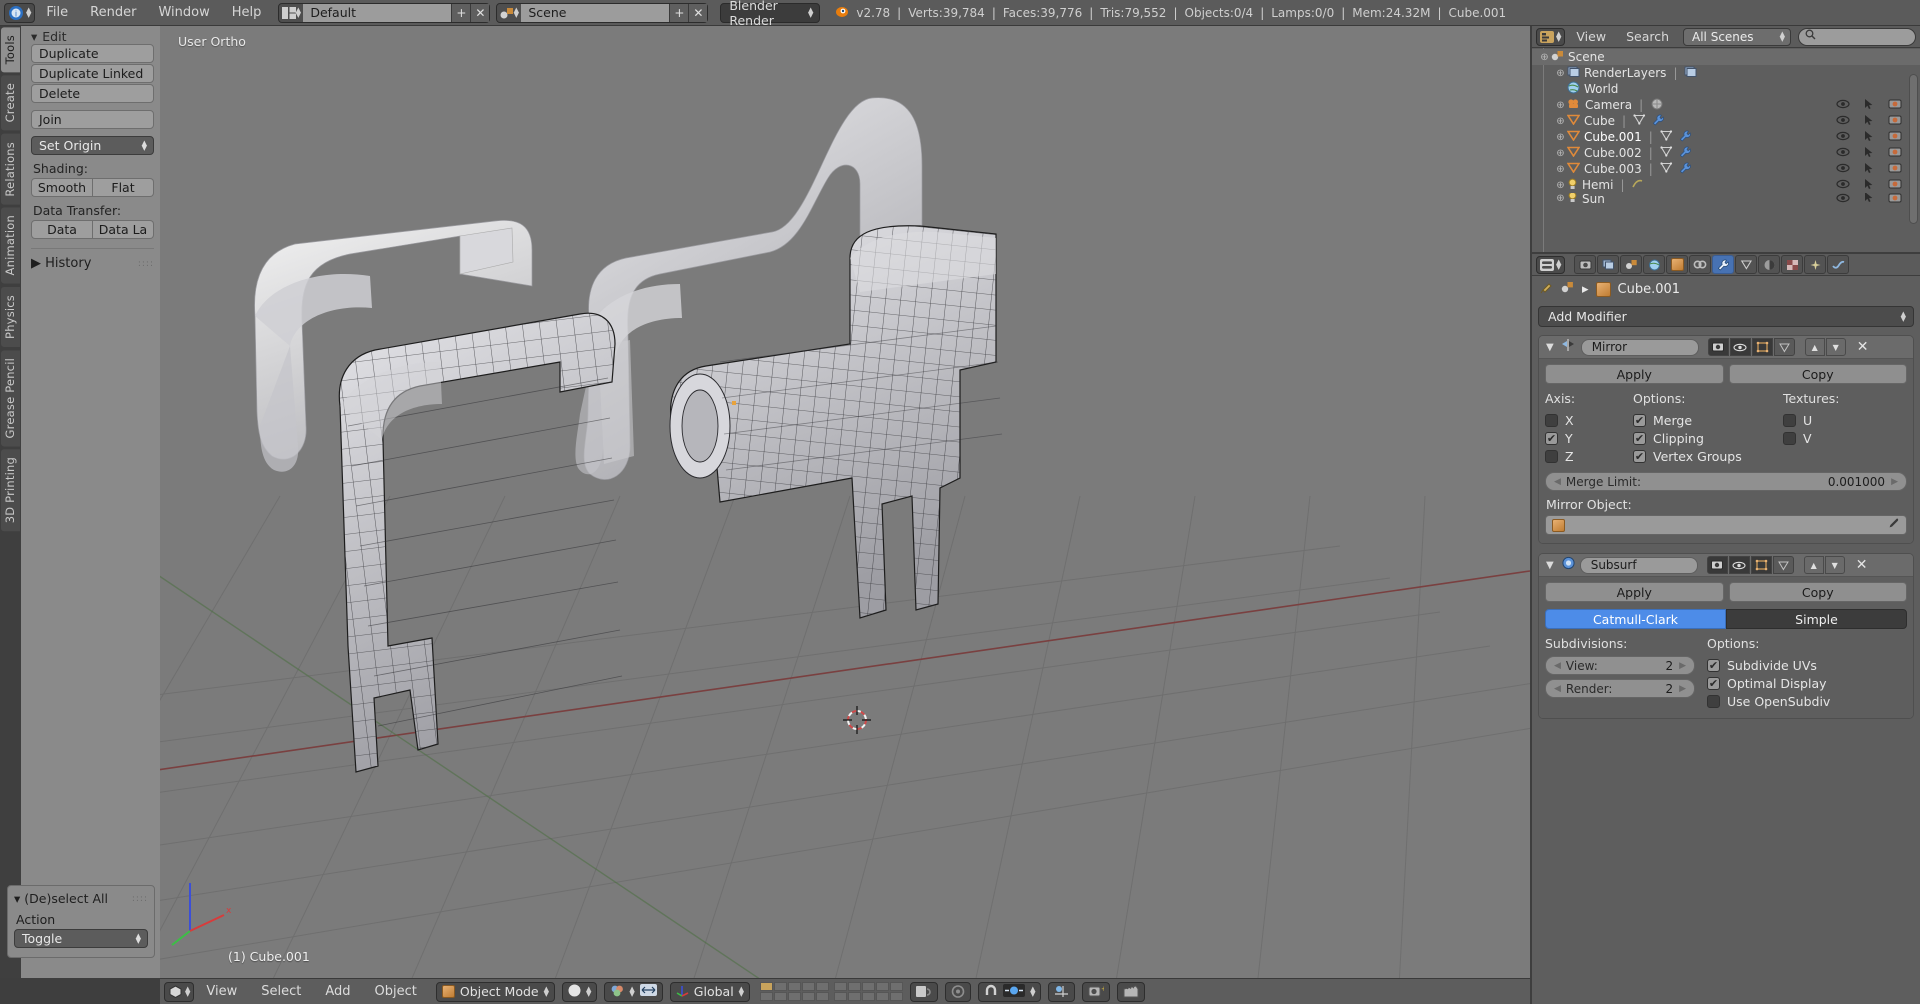 Image resolution: width=1920 pixels, height=1004 pixels. Describe the element at coordinates (221, 991) in the screenshot. I see `view-menu: View` at that location.